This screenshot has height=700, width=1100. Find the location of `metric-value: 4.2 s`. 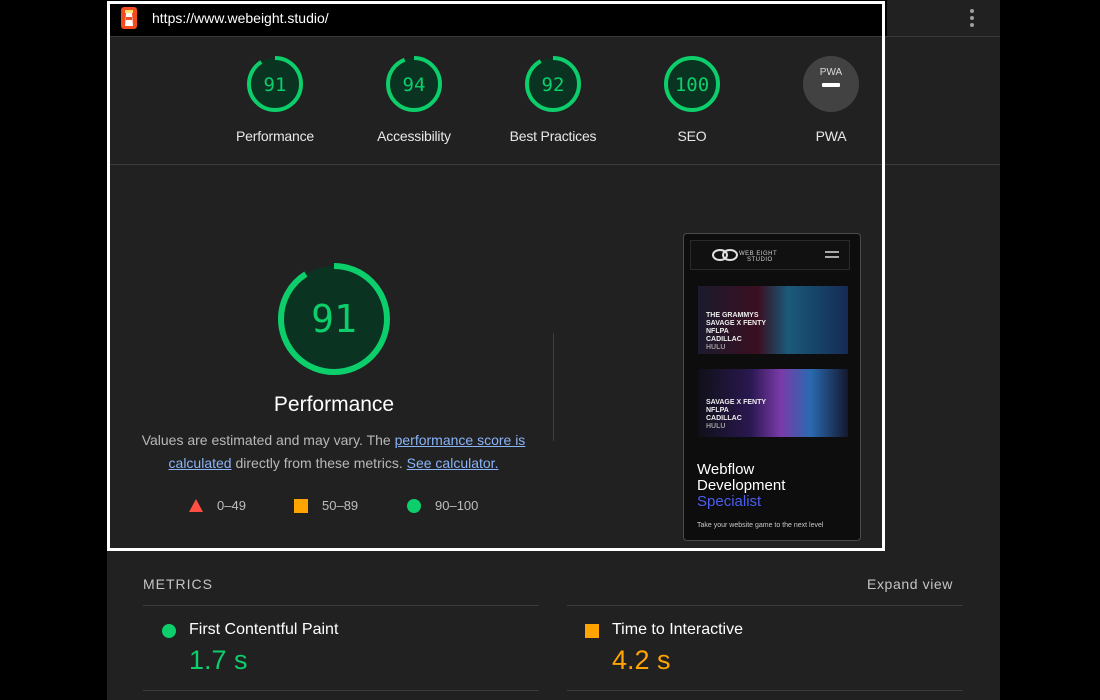

metric-value: 4.2 s is located at coordinates (641, 660).